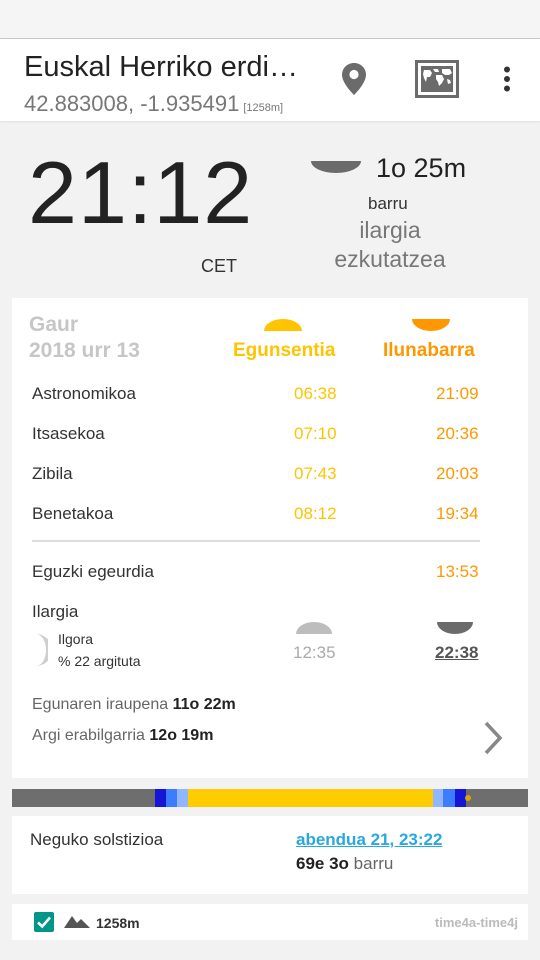  I want to click on altitude-tag: [1258m], so click(263, 108).